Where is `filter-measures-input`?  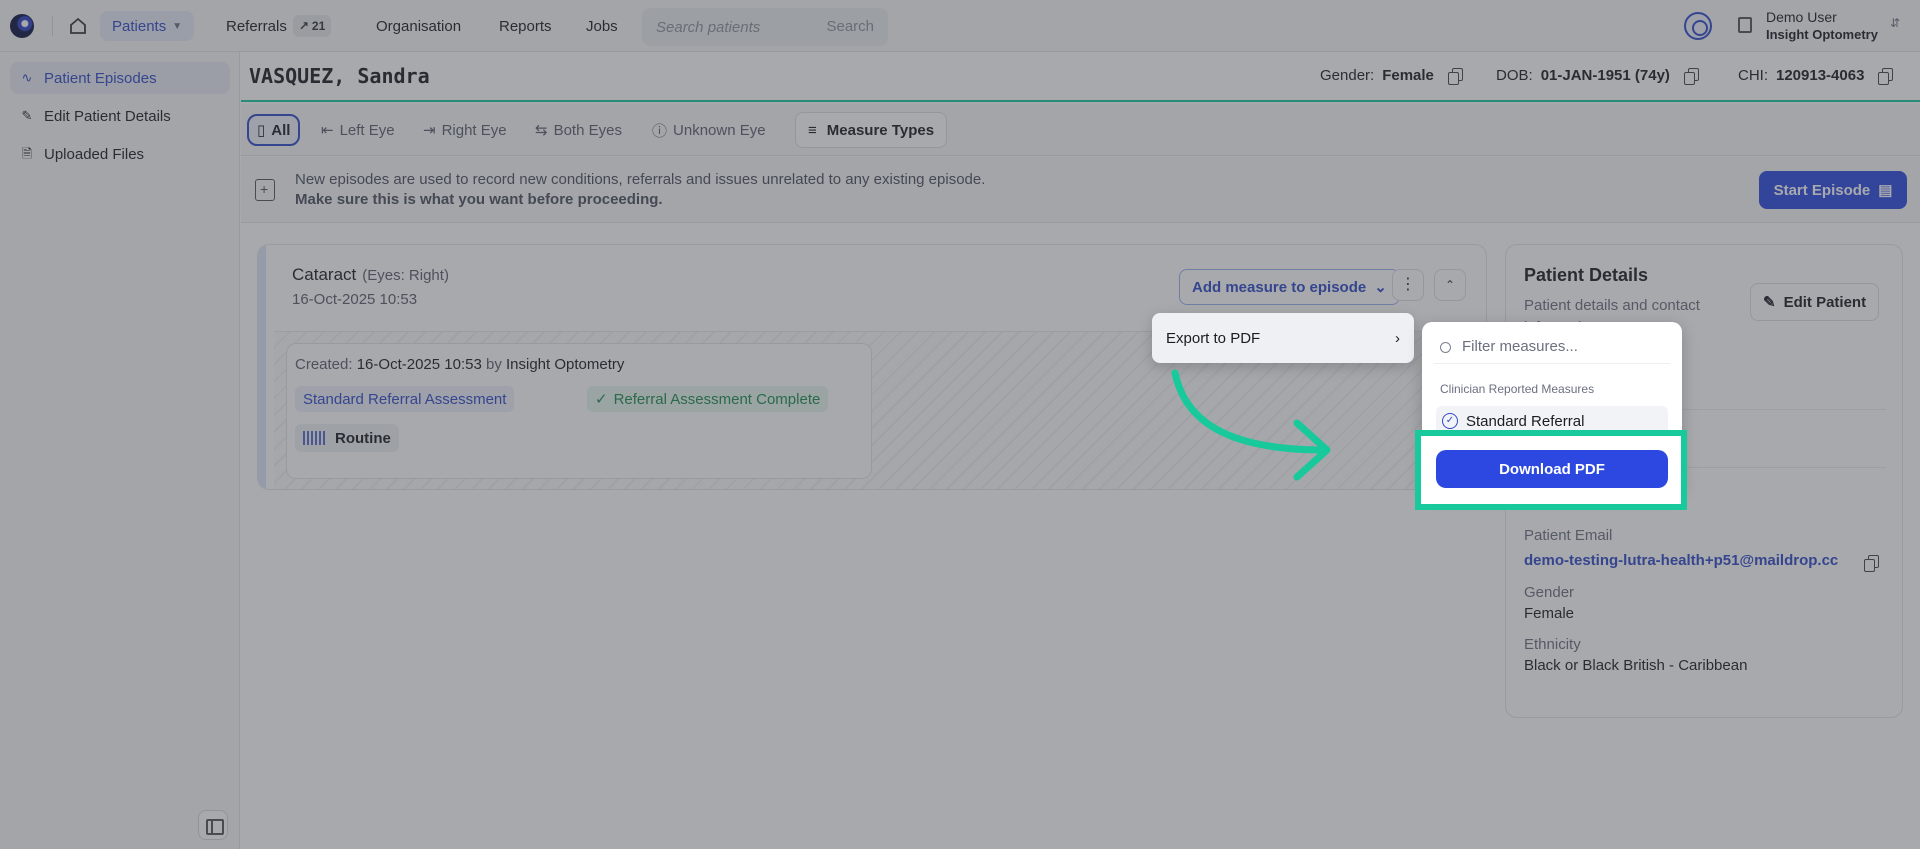
filter-measures-input is located at coordinates (1552, 347).